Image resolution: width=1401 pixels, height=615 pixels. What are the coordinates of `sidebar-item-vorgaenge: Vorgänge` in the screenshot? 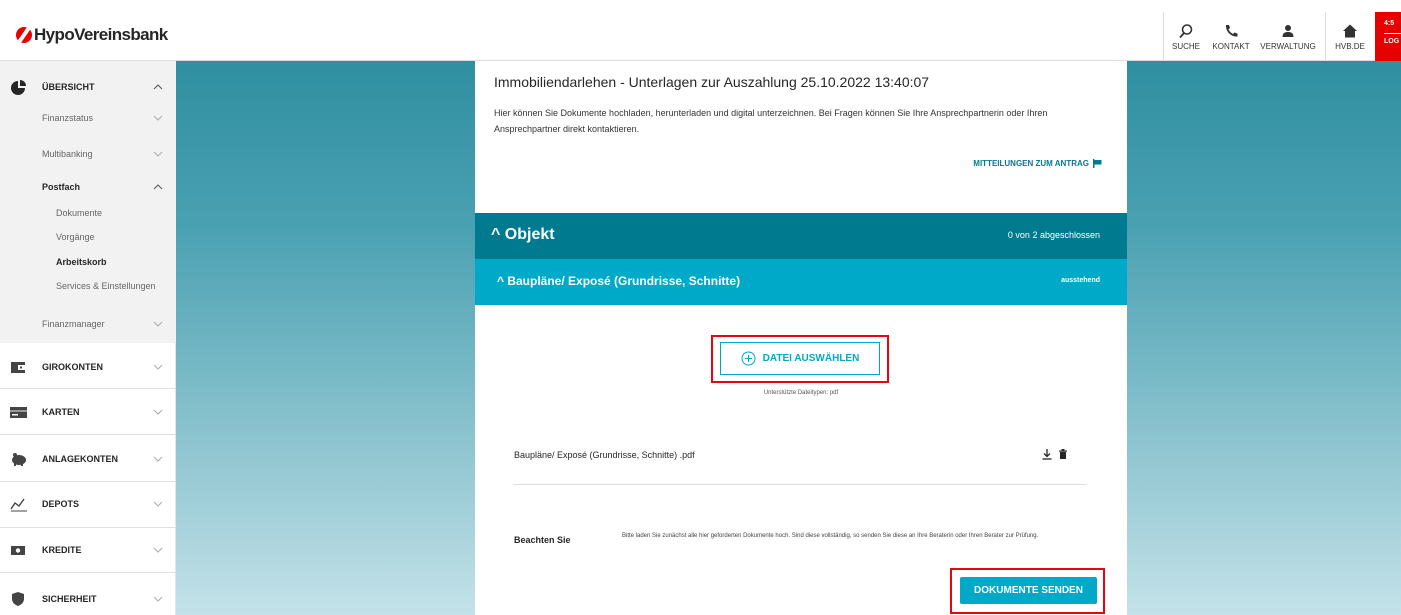 It's located at (88, 237).